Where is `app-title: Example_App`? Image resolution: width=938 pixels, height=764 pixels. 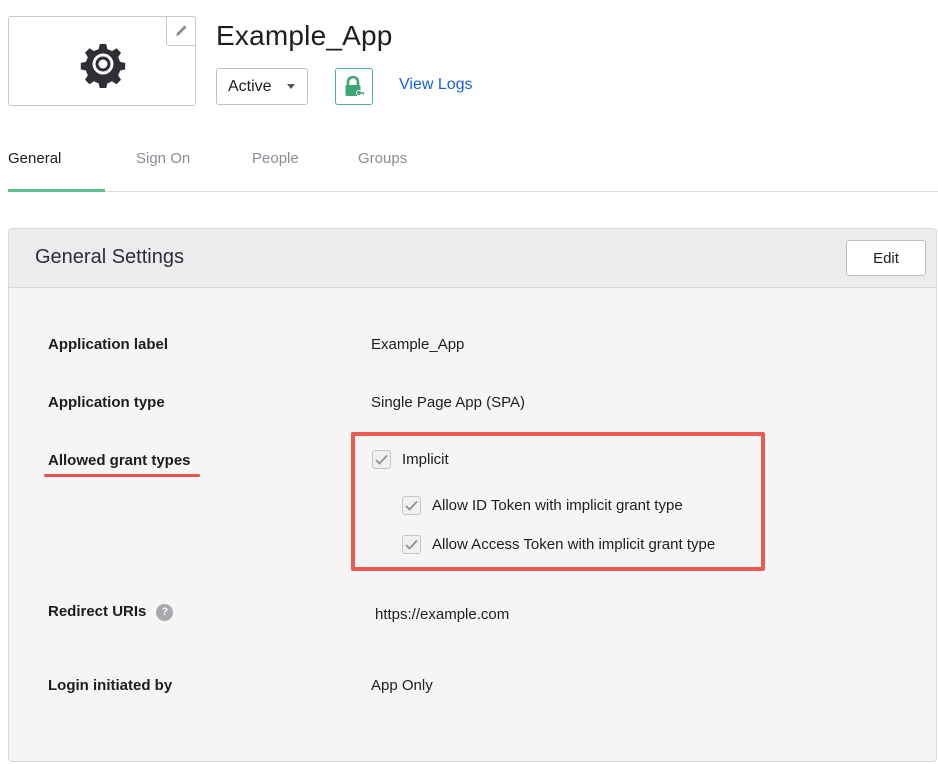
app-title: Example_App is located at coordinates (304, 35).